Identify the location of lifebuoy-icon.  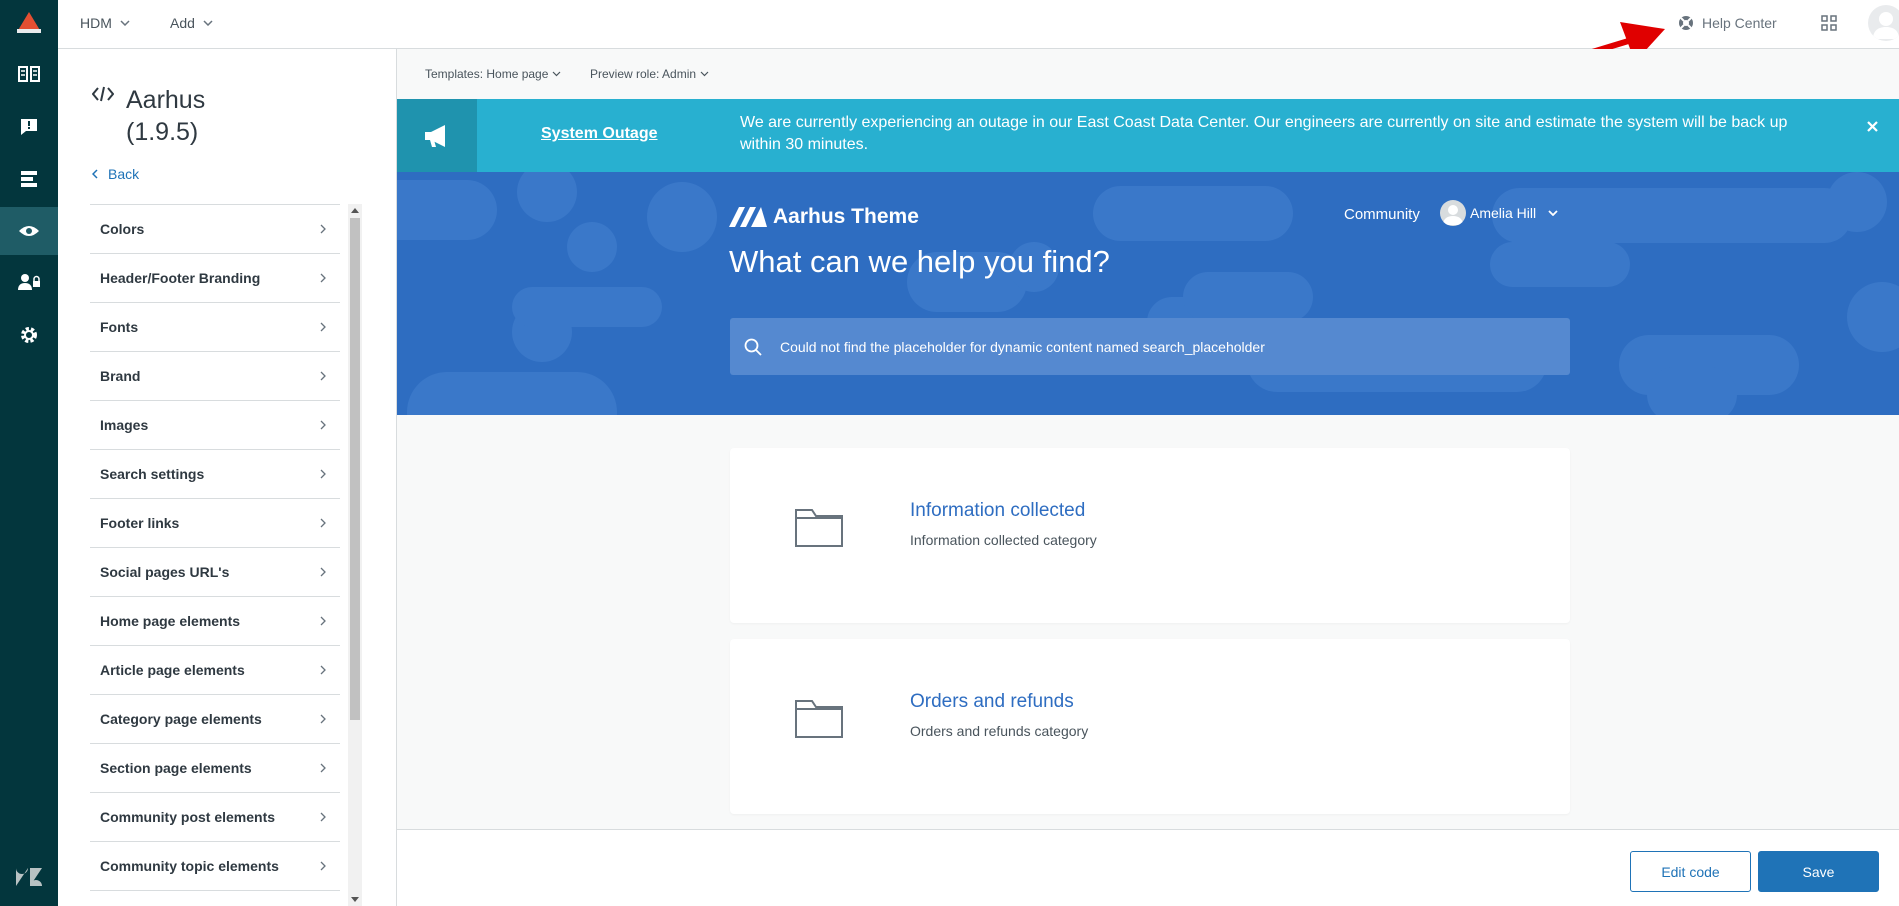
(1686, 23).